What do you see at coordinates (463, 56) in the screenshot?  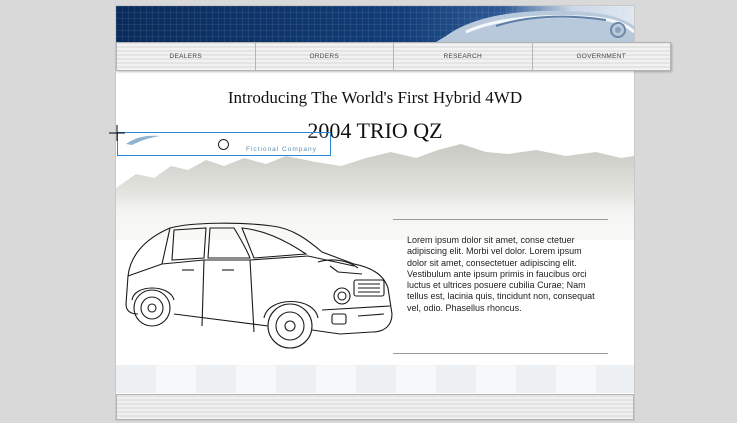 I see `nav-item-research: RESEARCH` at bounding box center [463, 56].